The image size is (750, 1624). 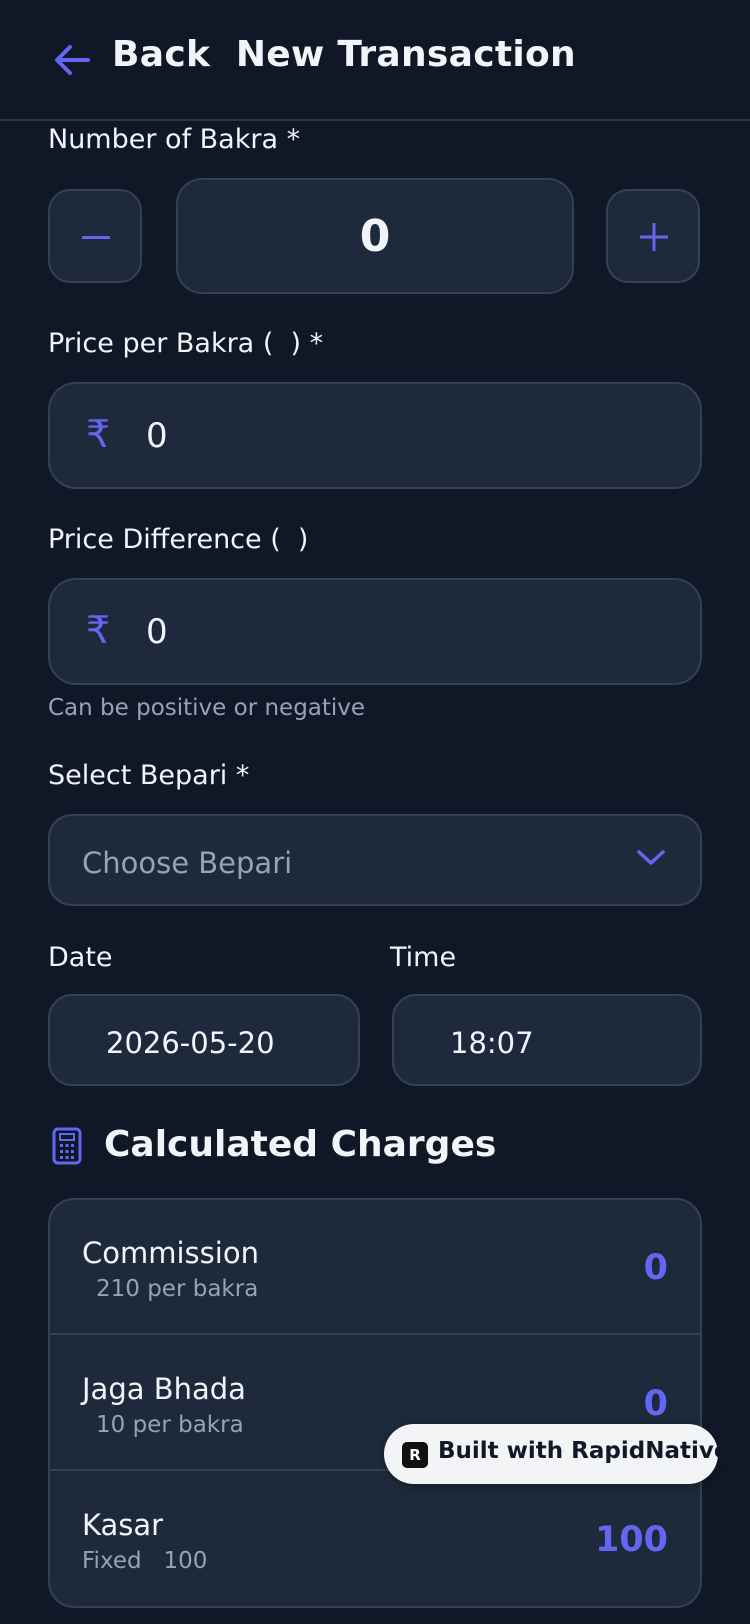 I want to click on time-label: Time, so click(x=423, y=957).